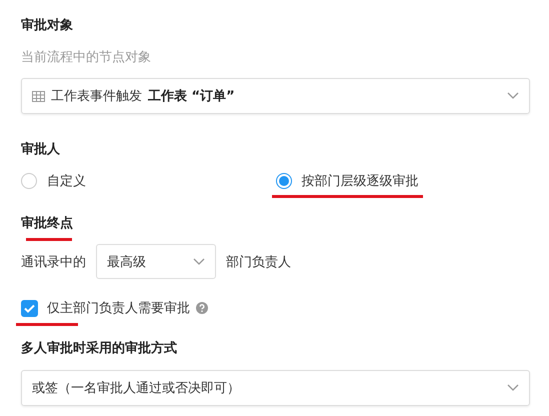  I want to click on row-label: 通讯录中的, so click(53, 262).